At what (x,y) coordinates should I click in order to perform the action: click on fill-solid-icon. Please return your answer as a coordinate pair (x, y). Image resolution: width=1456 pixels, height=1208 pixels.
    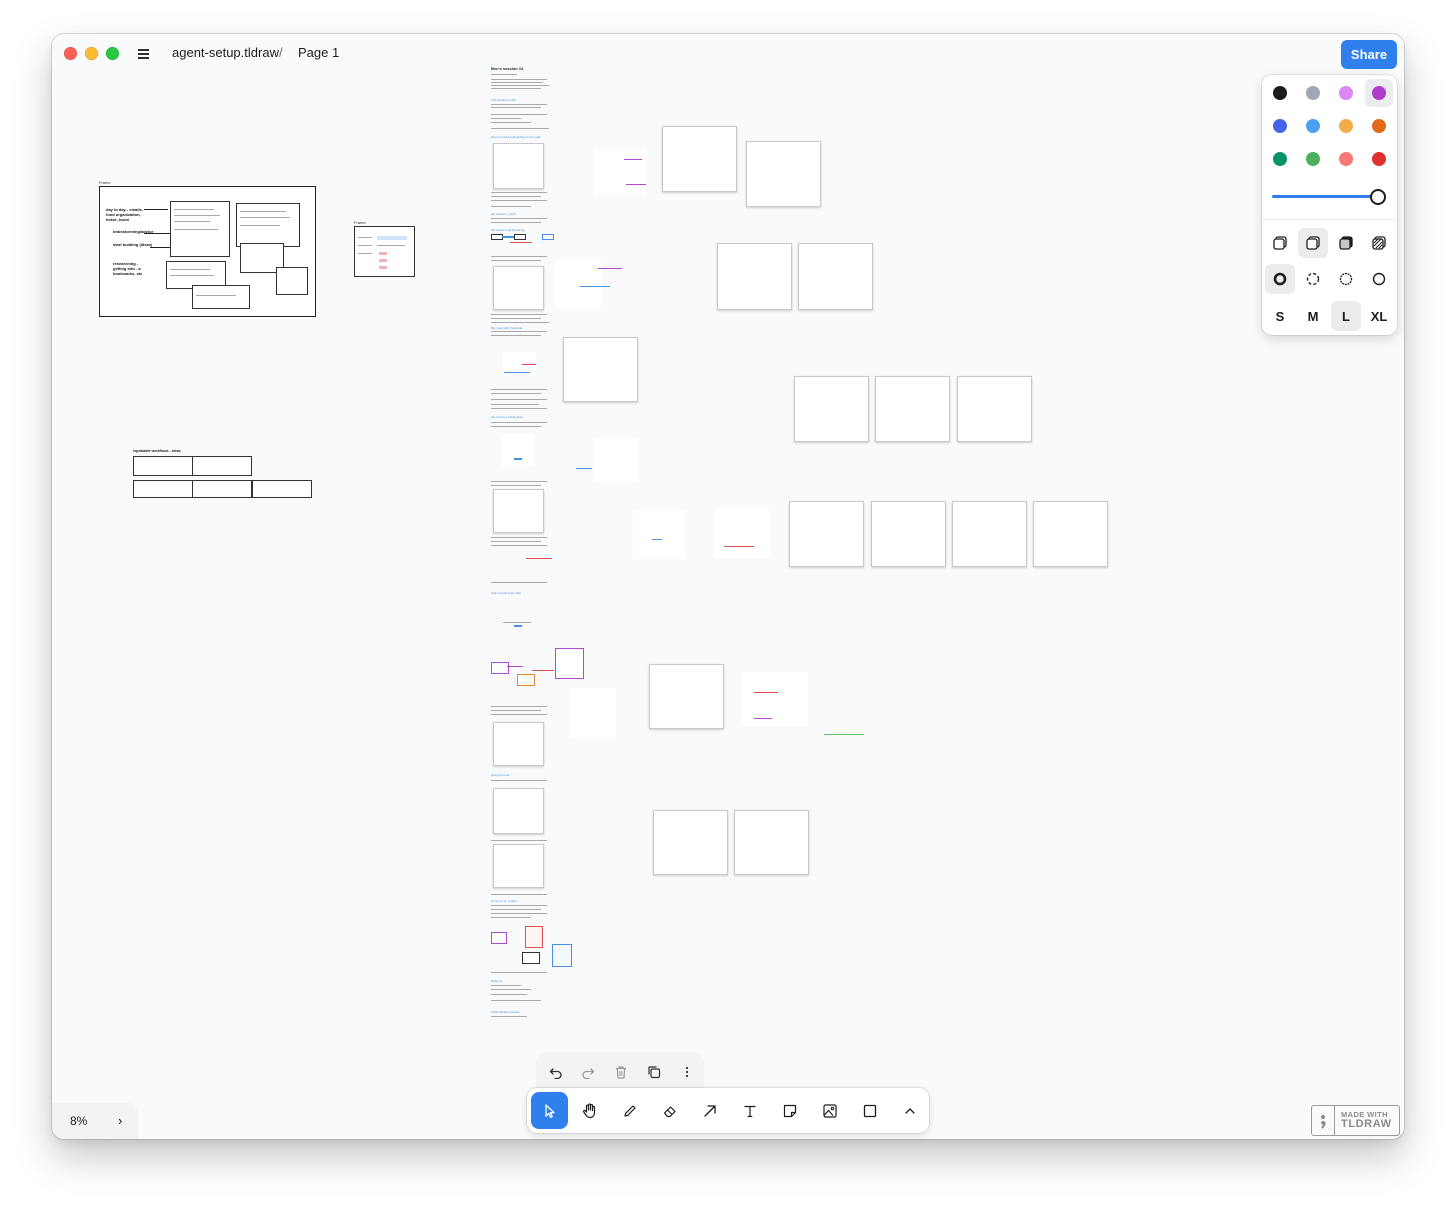
    Looking at the image, I should click on (1346, 243).